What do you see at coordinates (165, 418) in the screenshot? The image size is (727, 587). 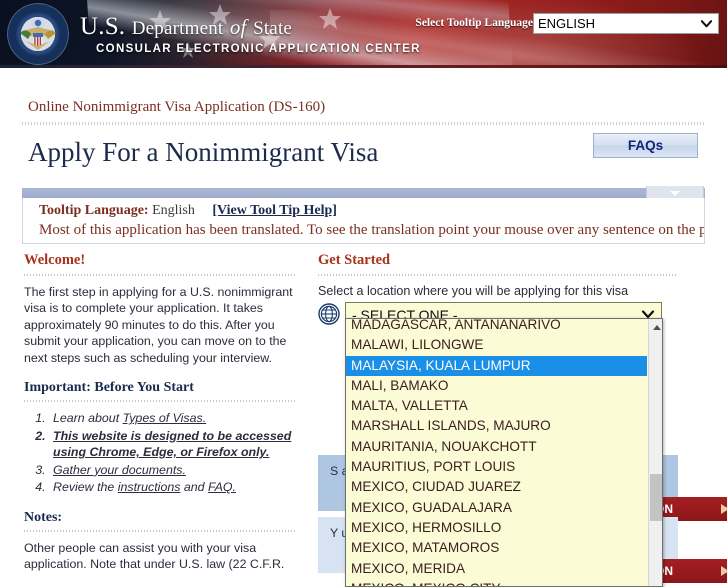 I see `types-of-visas-link: Types of Visas.` at bounding box center [165, 418].